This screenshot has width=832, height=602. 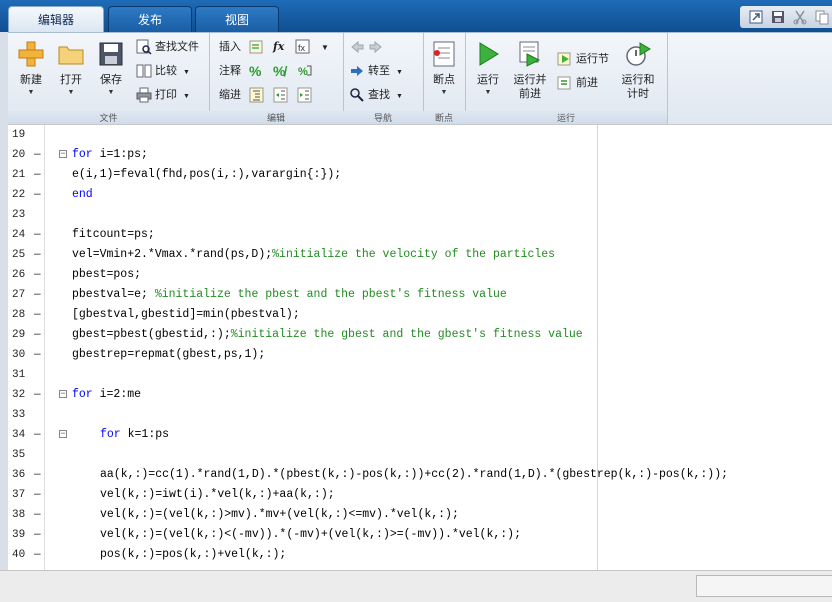 I want to click on decrease-indent-button, so click(x=306, y=95).